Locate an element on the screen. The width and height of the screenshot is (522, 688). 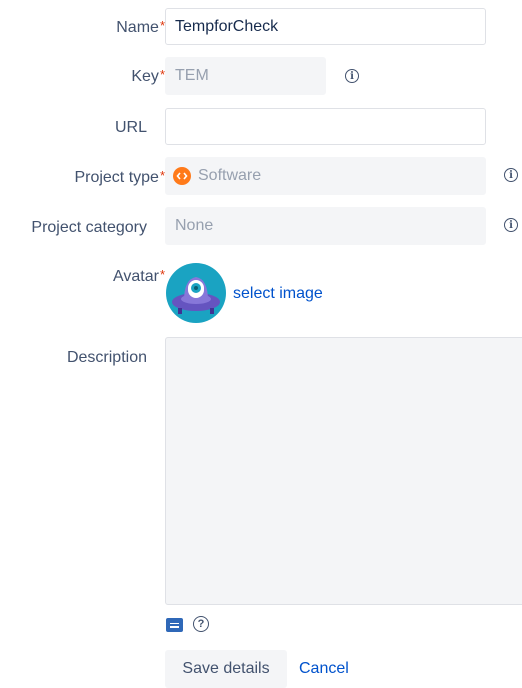
software-project-icon is located at coordinates (182, 176).